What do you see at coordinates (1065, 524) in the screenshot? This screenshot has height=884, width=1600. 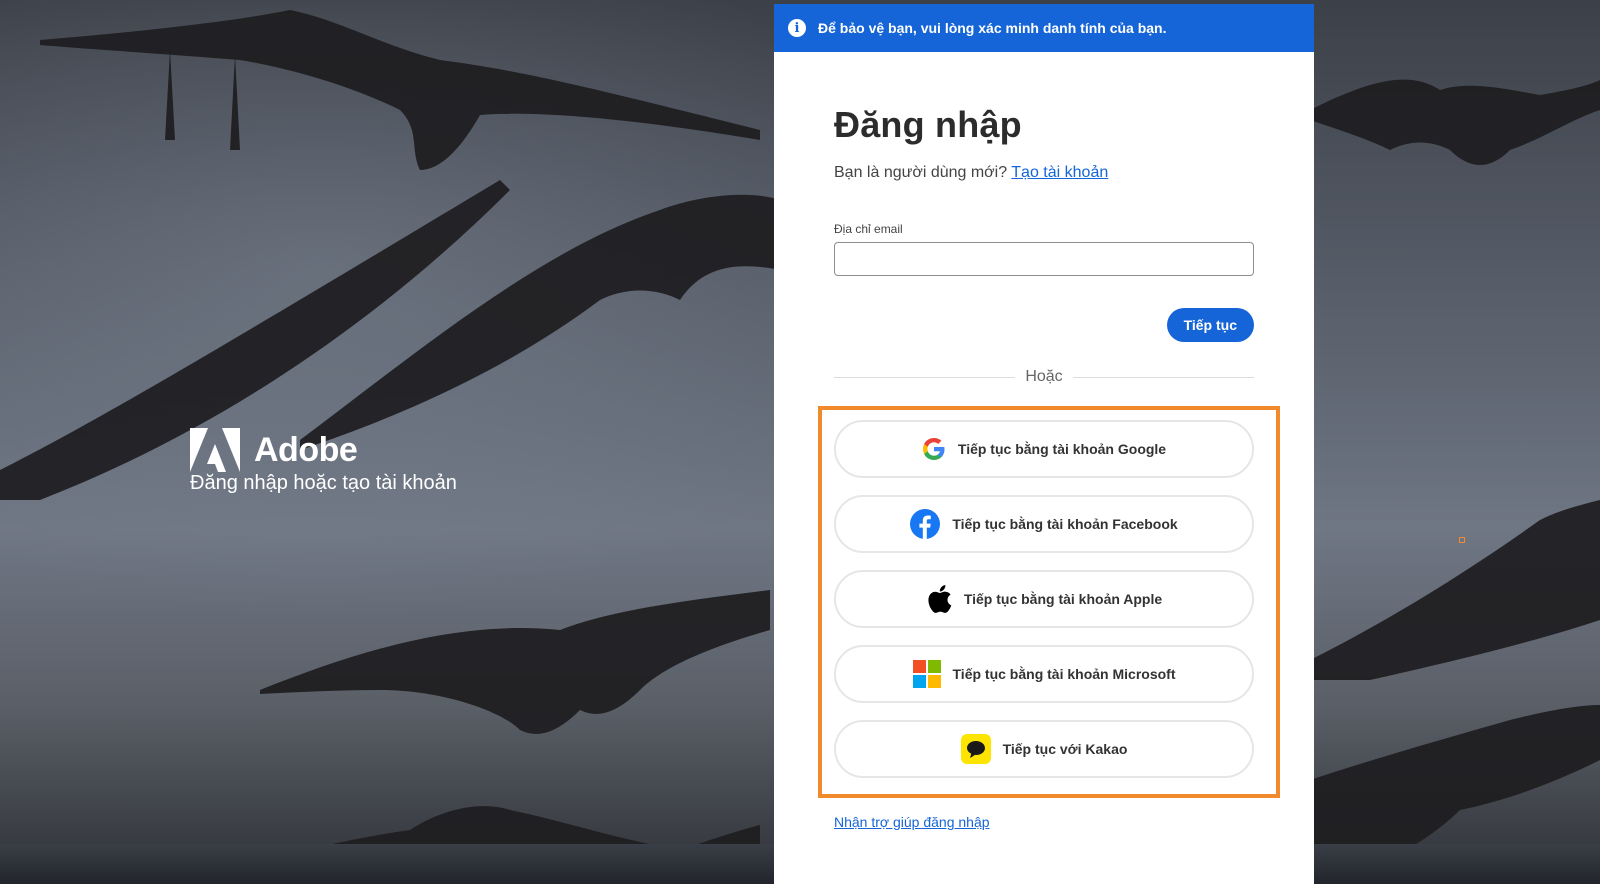 I see `facebook-sign-in-label: Tiếp tục bằng tài khoản Facebook` at bounding box center [1065, 524].